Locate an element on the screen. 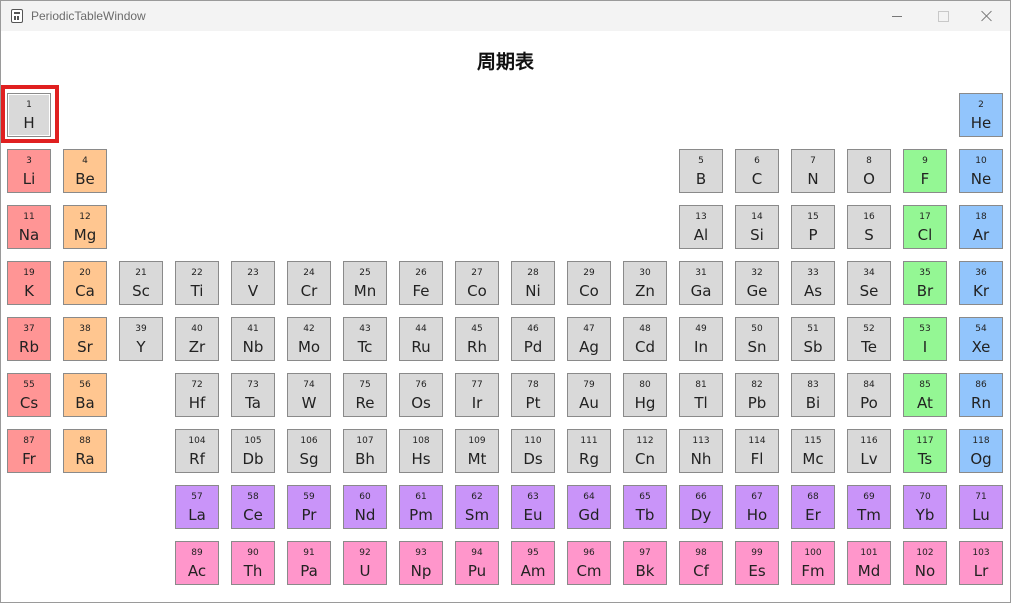  element-cell-ni: 28 Ni is located at coordinates (533, 283).